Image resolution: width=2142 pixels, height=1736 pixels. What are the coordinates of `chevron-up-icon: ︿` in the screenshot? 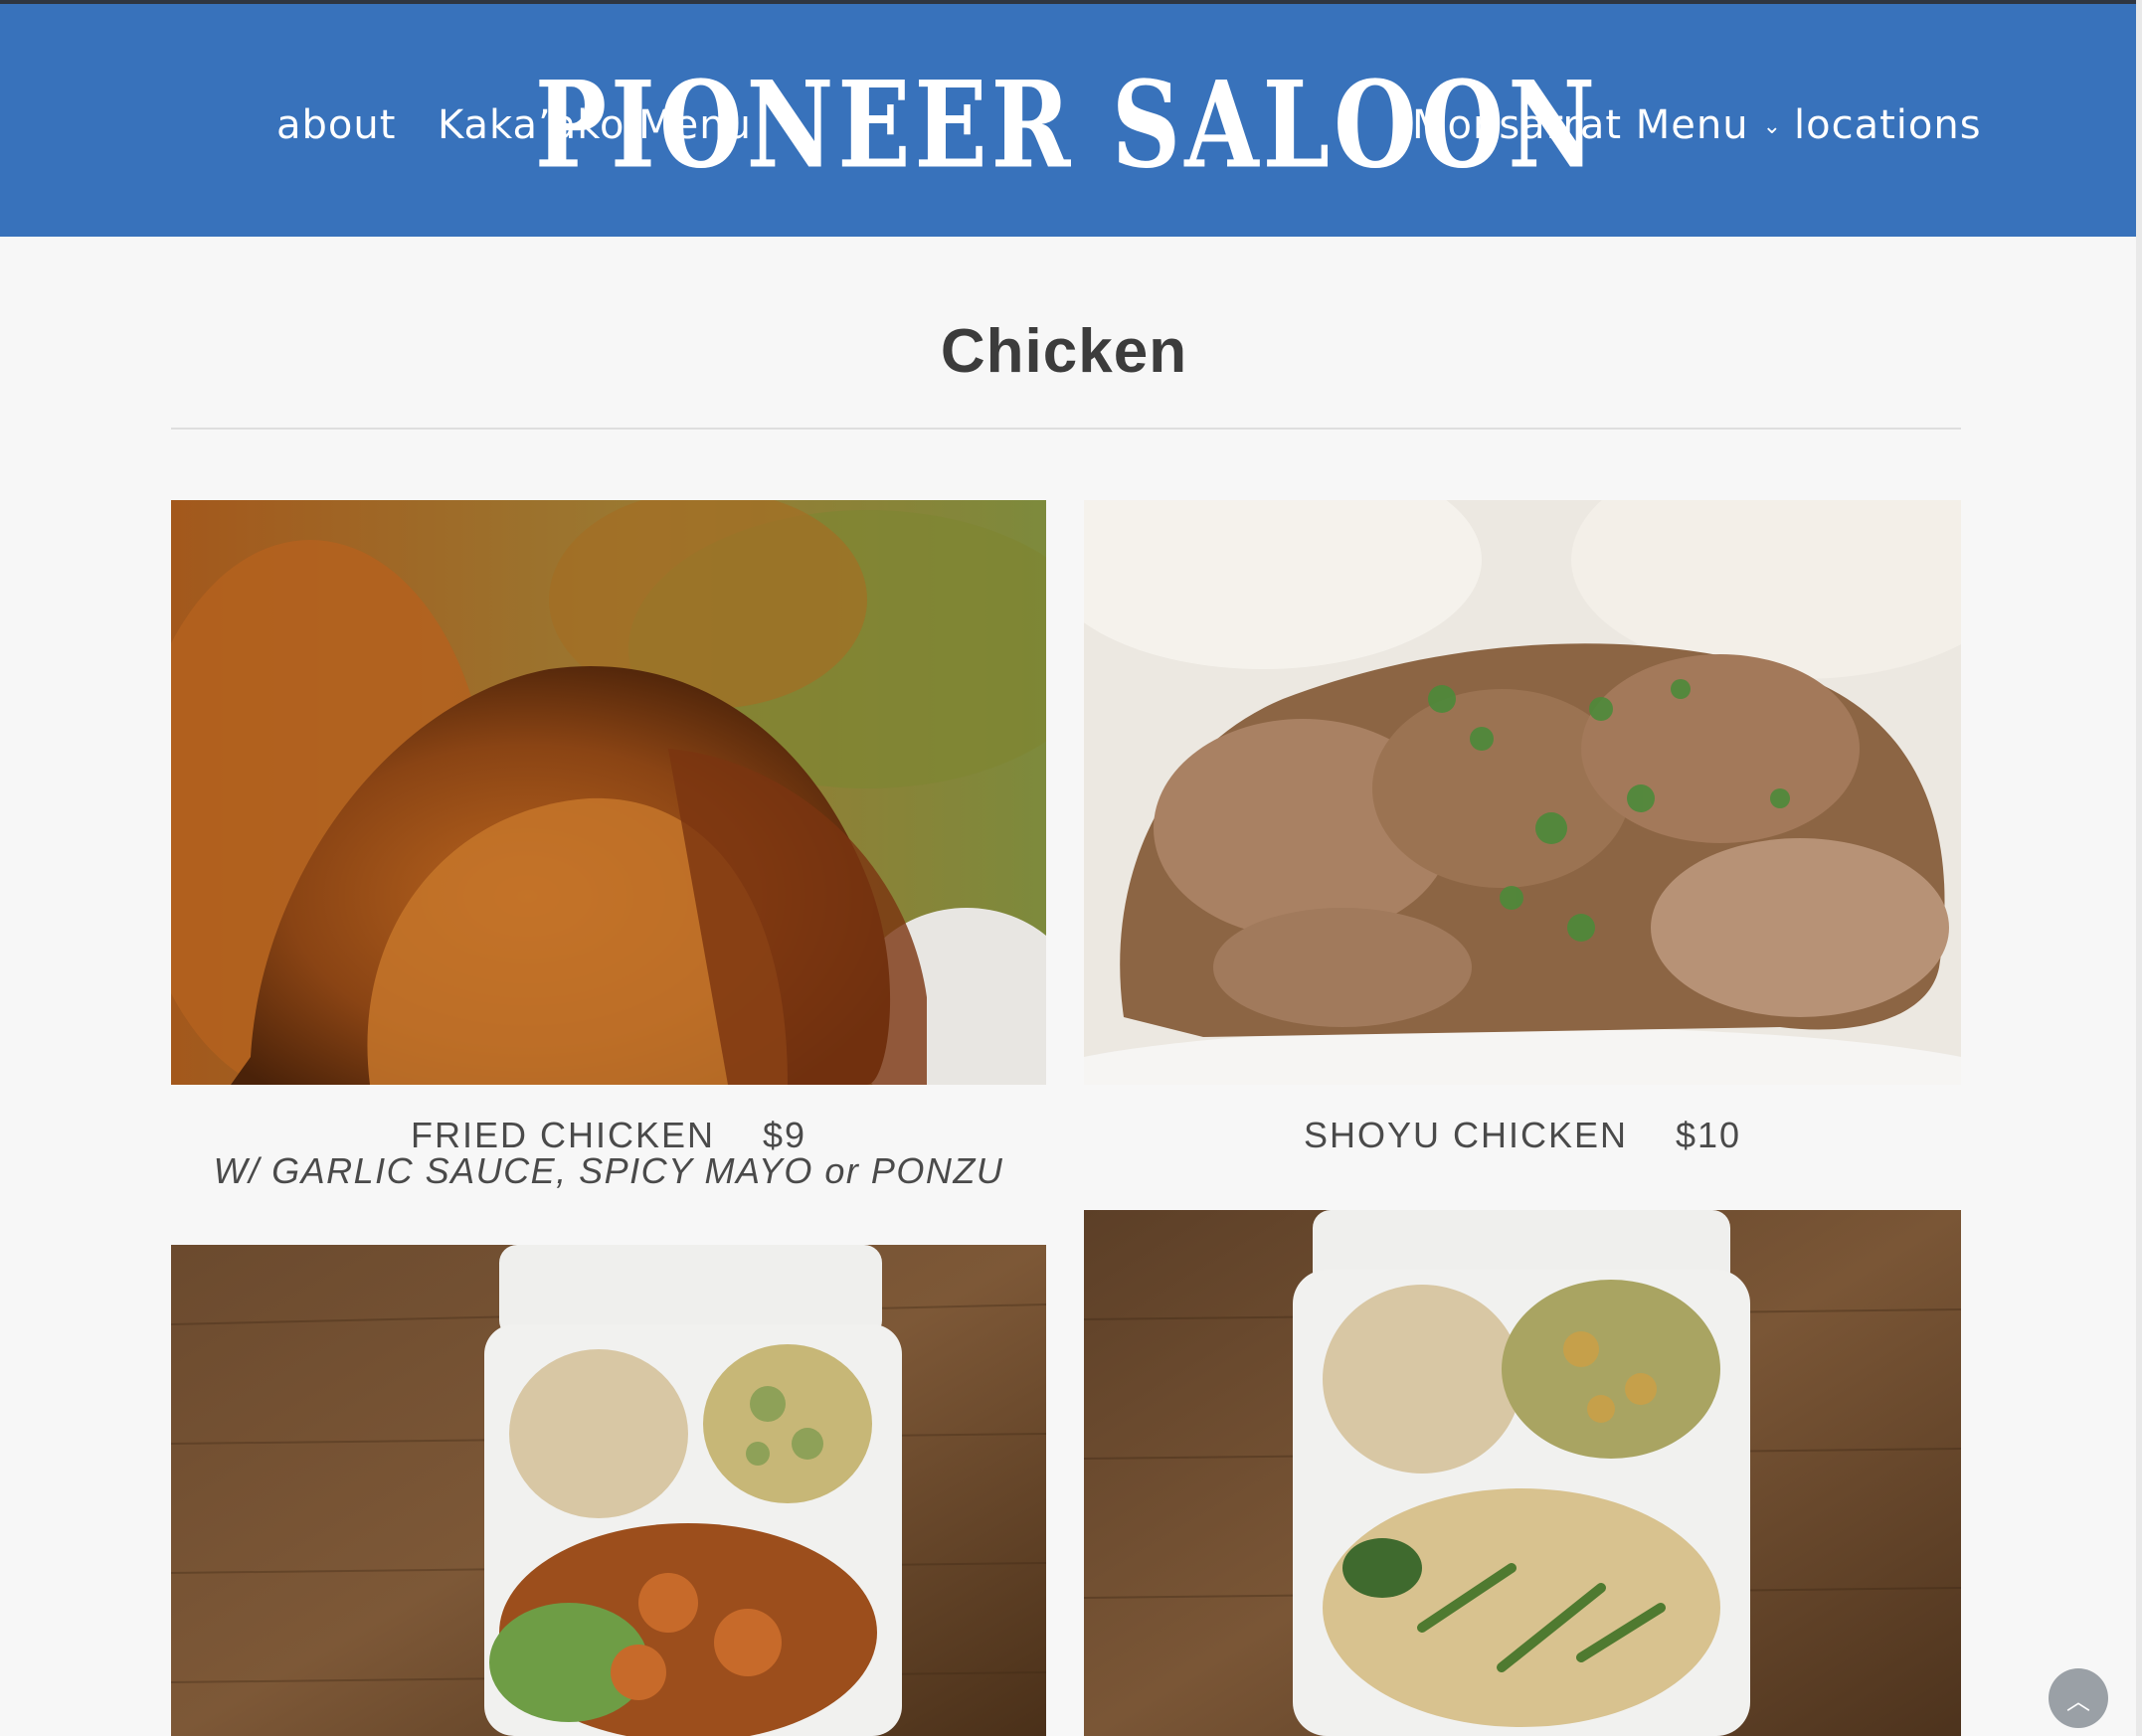 It's located at (2078, 1701).